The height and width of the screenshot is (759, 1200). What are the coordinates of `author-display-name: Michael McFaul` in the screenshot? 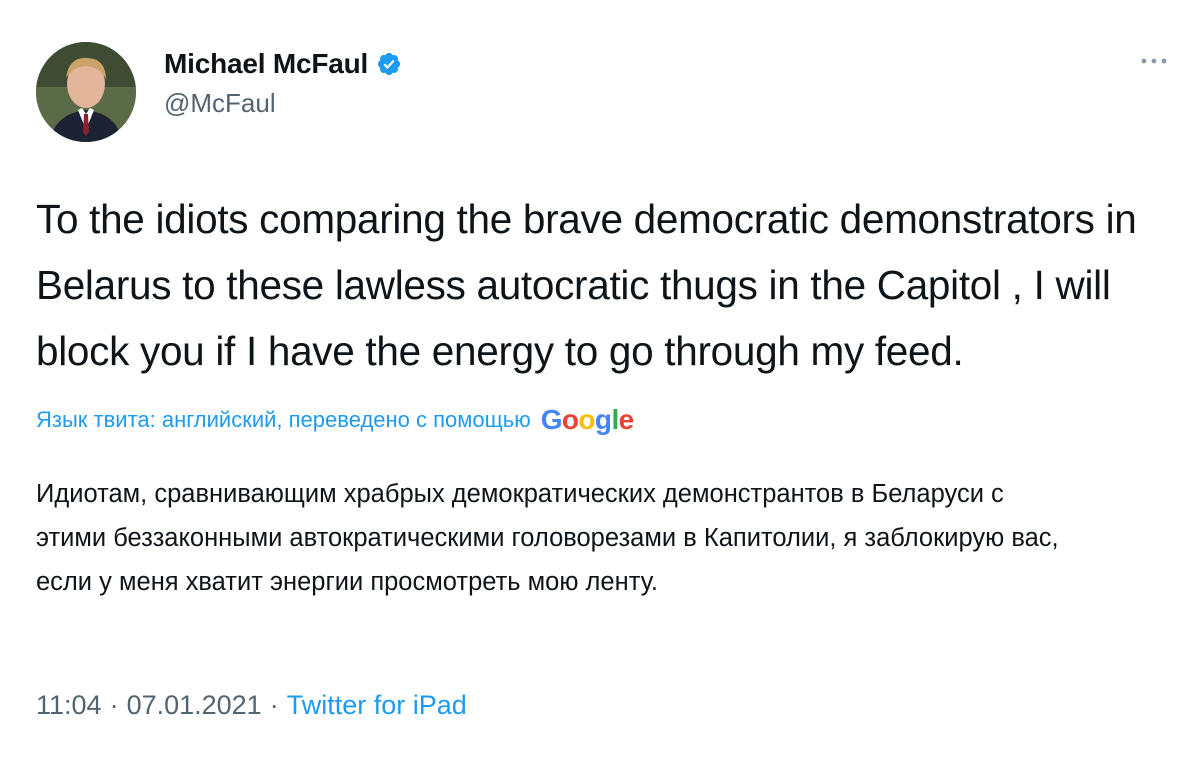 It's located at (266, 64).